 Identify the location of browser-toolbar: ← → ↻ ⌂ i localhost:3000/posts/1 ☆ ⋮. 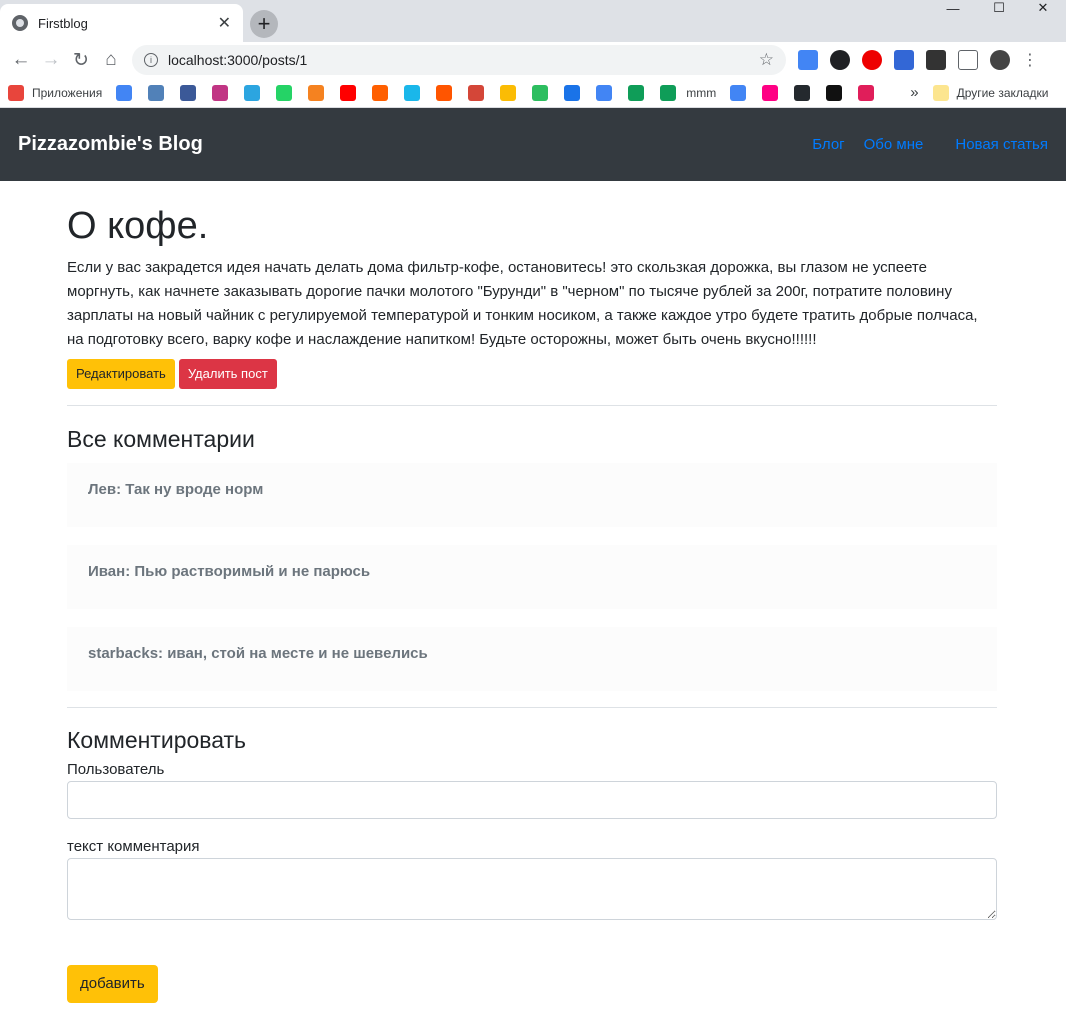
(533, 60).